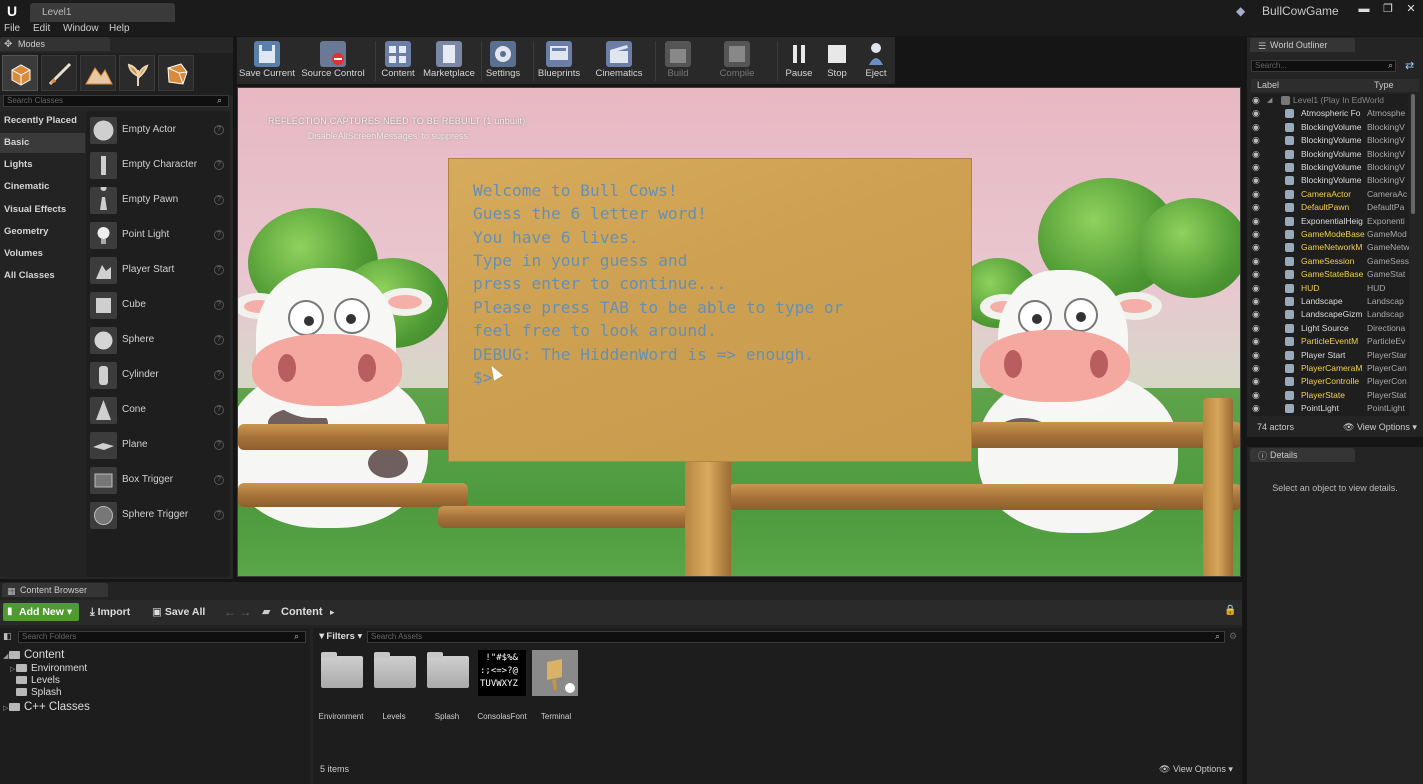 This screenshot has height=784, width=1423. I want to click on category-geometry: Geometry, so click(42, 232).